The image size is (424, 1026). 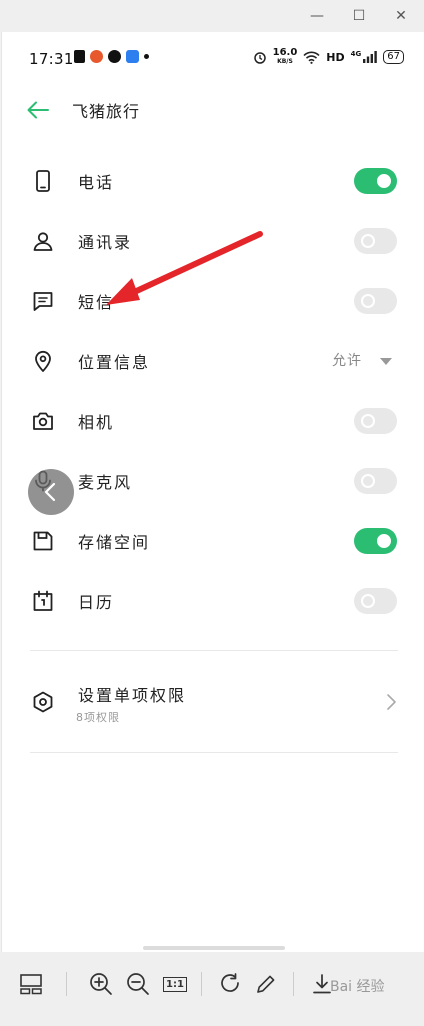 I want to click on storage-toggle, so click(x=375, y=541).